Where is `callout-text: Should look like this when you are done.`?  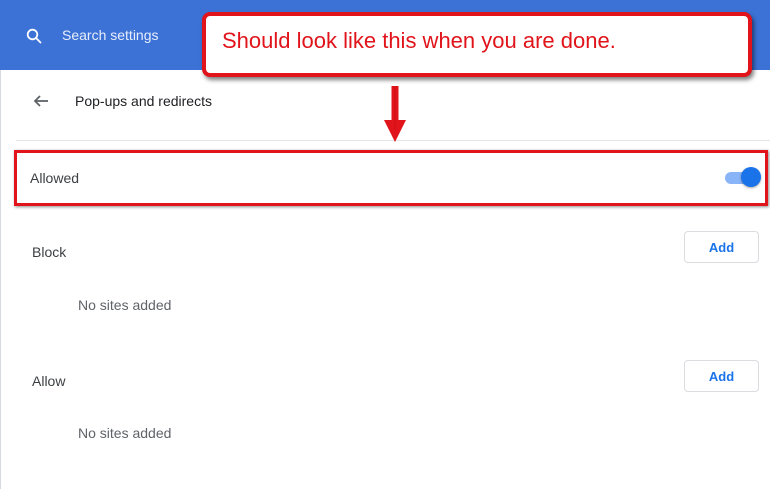
callout-text: Should look like this when you are done. is located at coordinates (419, 40).